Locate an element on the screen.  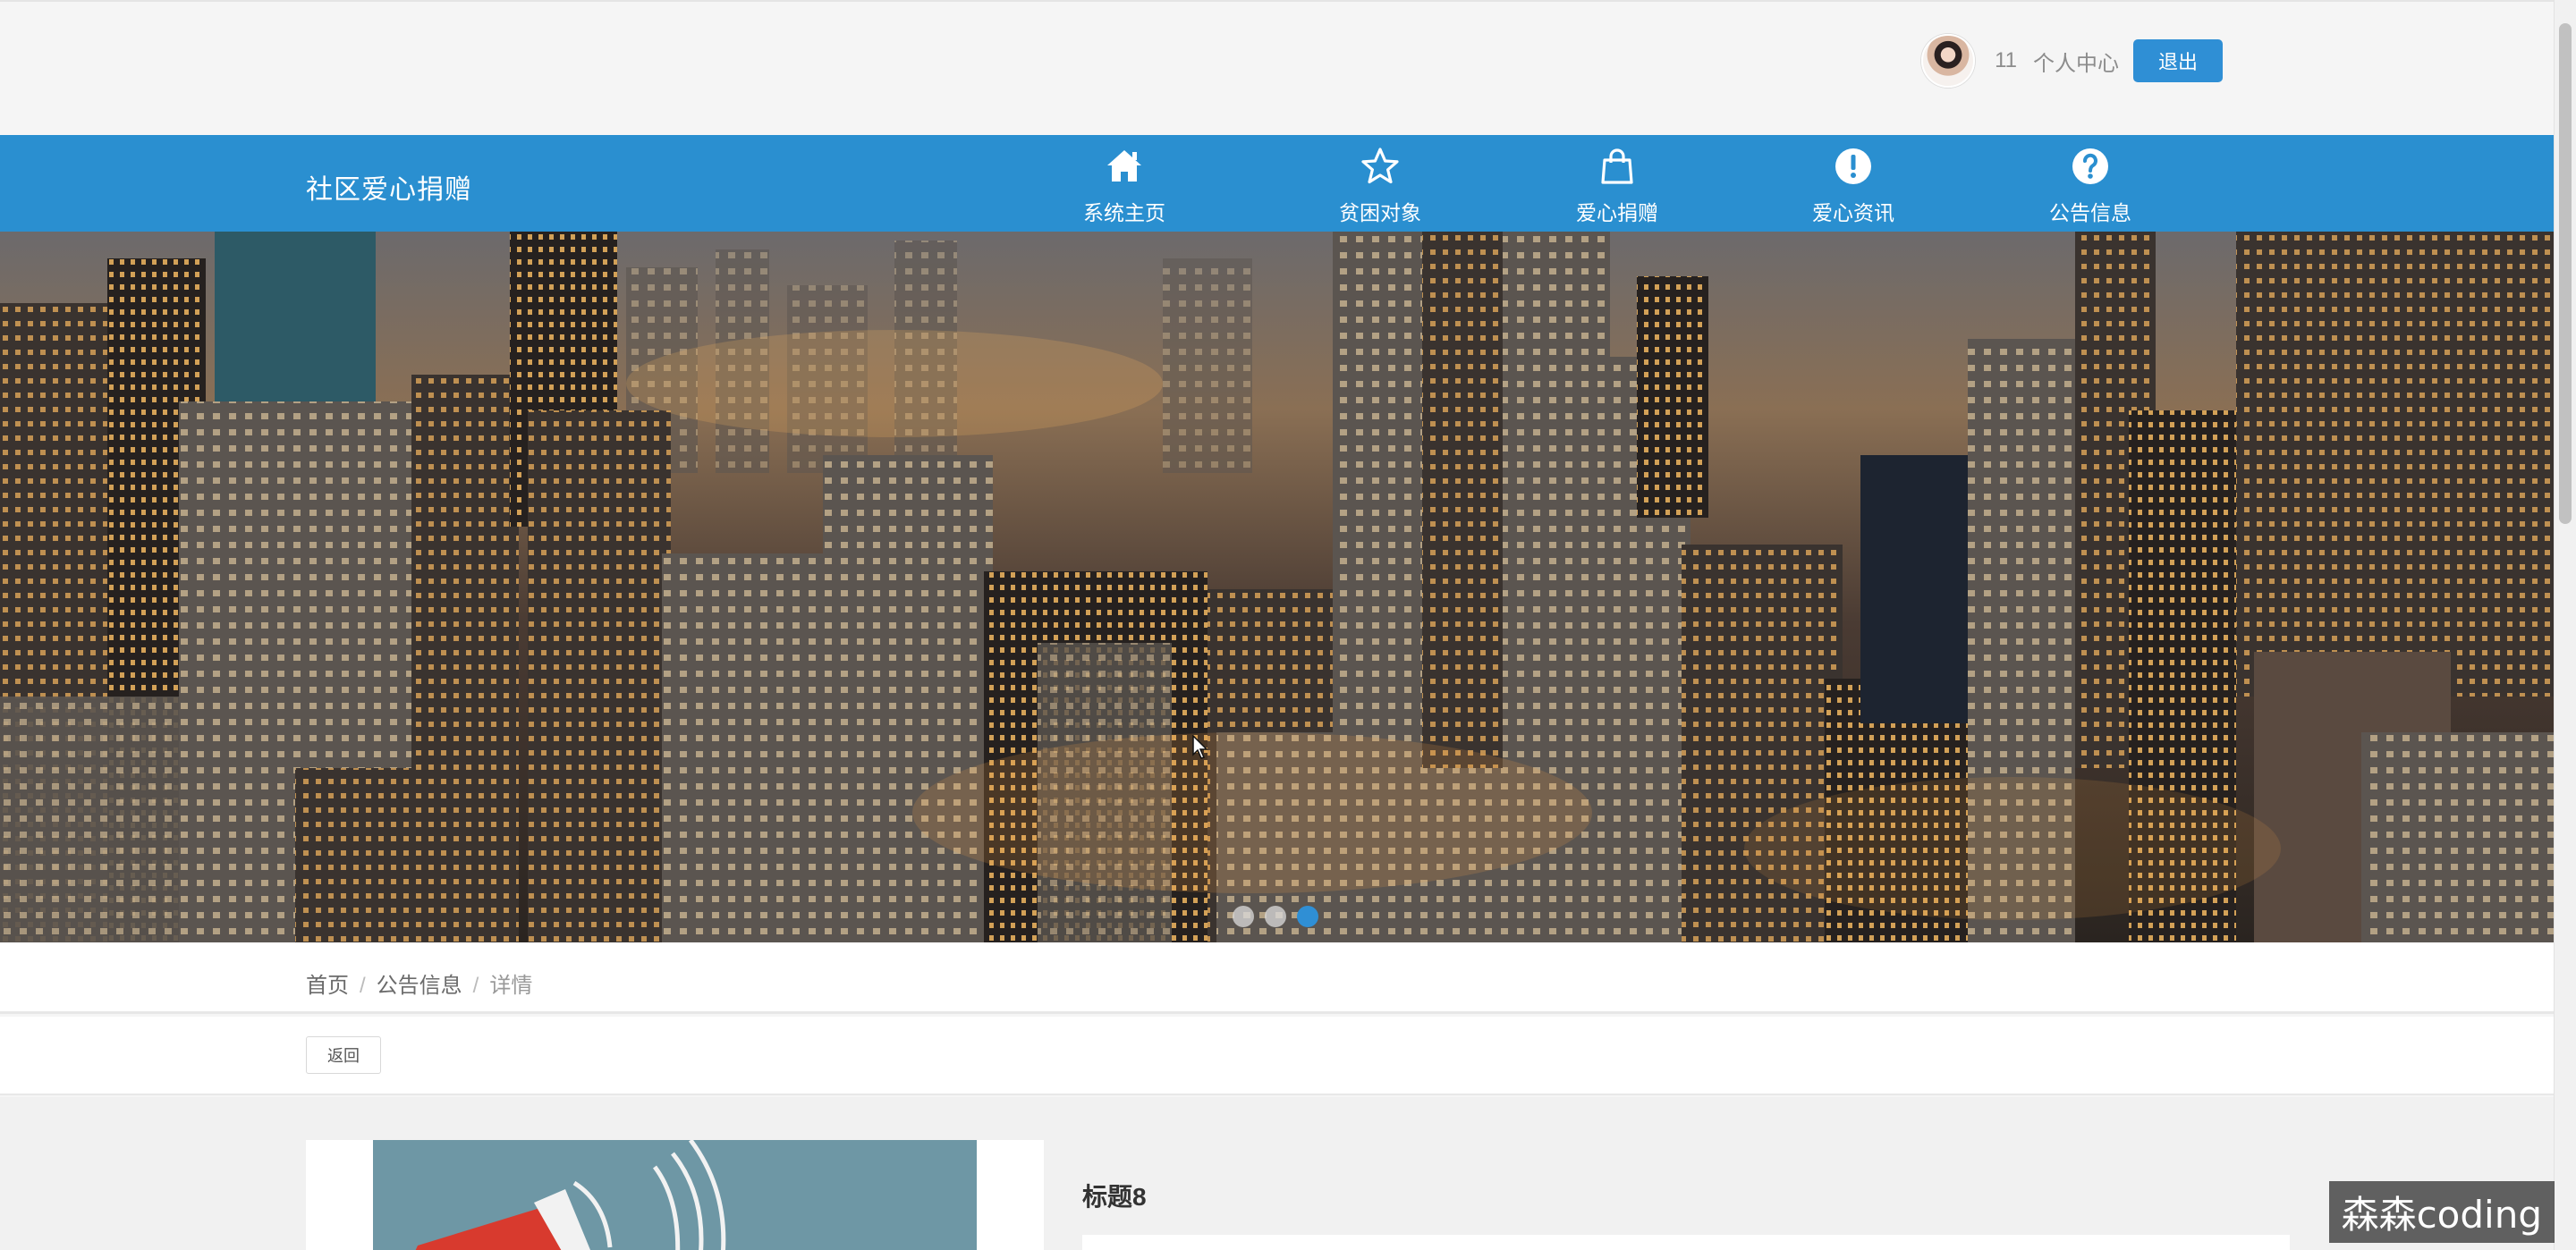
notice-image-card is located at coordinates (675, 1195).